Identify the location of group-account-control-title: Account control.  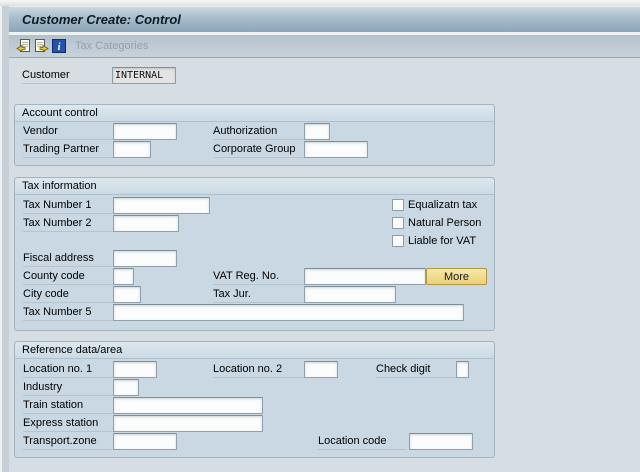
(254, 113).